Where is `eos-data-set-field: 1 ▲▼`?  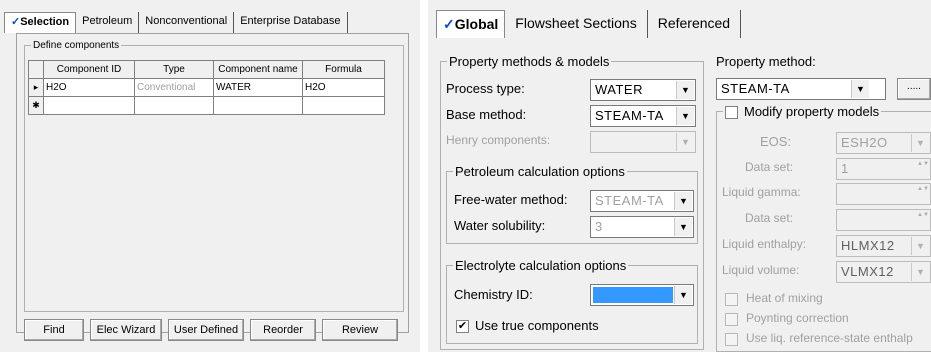
eos-data-set-field: 1 ▲▼ is located at coordinates (883, 169).